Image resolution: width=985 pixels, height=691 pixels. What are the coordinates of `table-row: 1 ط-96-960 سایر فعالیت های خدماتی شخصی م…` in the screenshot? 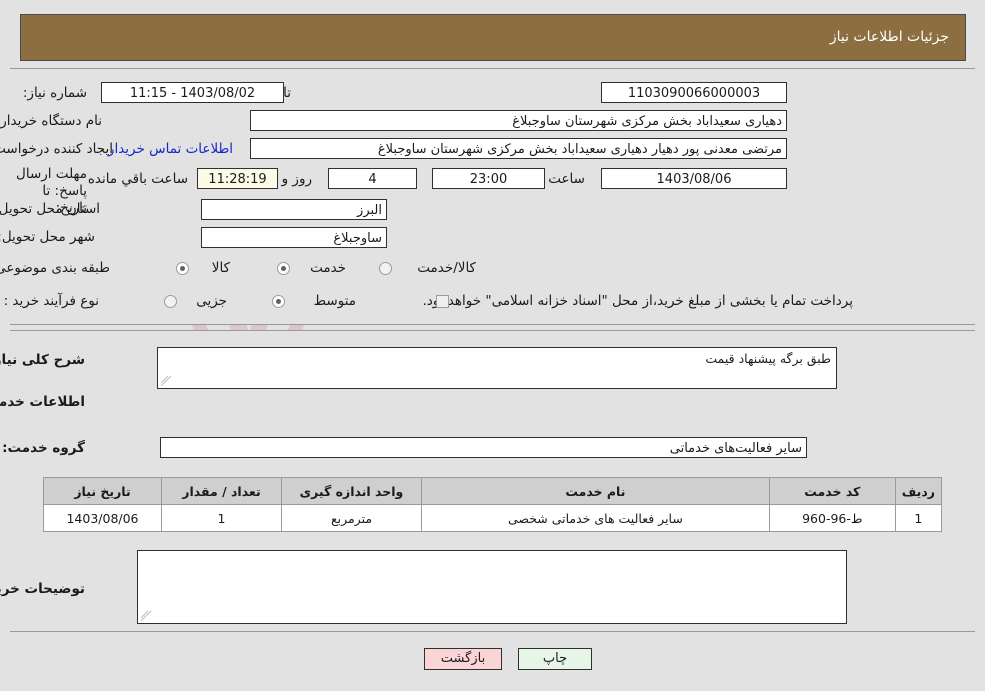 It's located at (493, 518).